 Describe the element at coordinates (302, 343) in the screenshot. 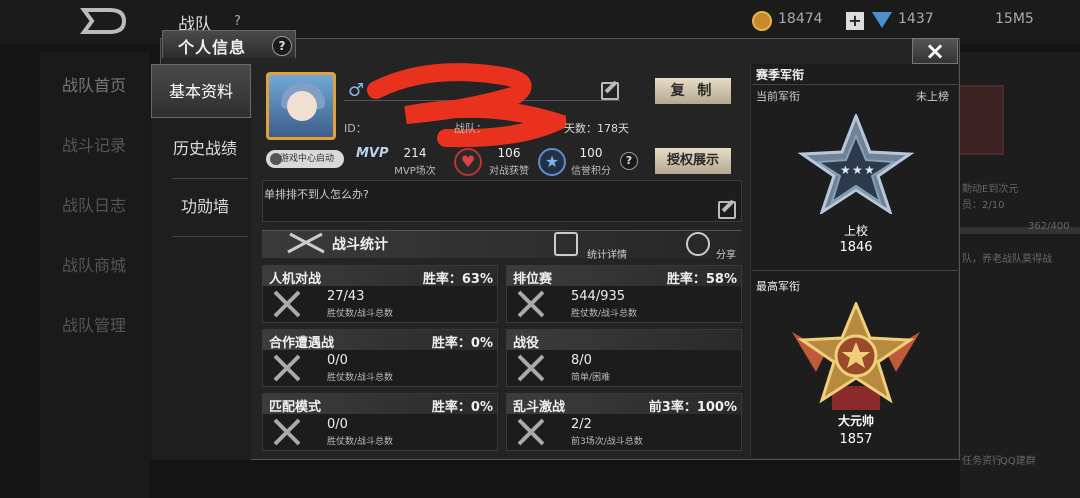

I see `card-name: 合作遭遇战` at that location.